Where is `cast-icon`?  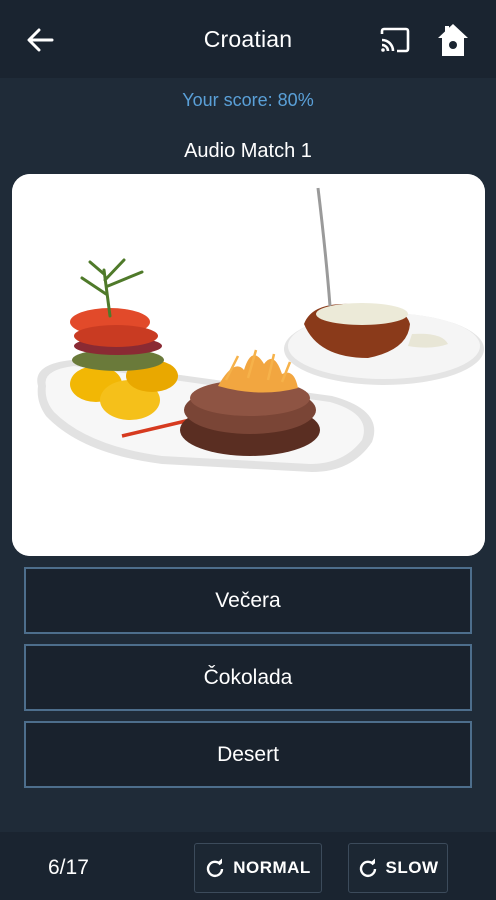
cast-icon is located at coordinates (395, 40).